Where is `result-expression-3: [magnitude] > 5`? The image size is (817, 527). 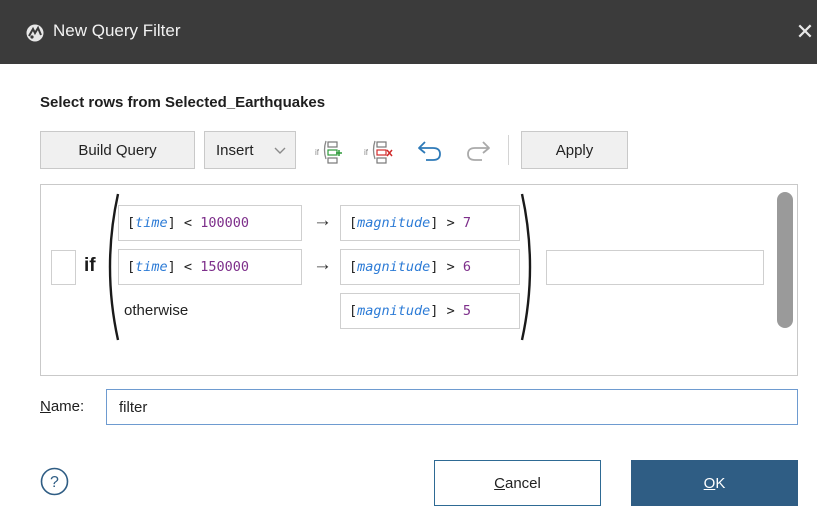
result-expression-3: [magnitude] > 5 is located at coordinates (430, 311).